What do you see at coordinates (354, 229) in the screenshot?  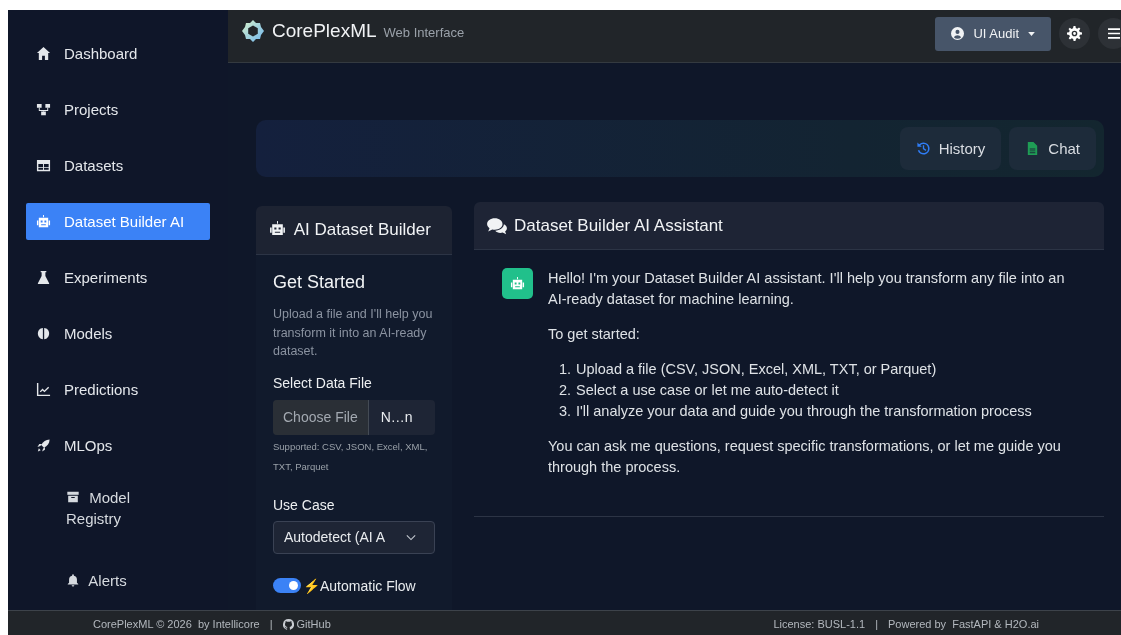 I see `card-title: AI Dataset Builder` at bounding box center [354, 229].